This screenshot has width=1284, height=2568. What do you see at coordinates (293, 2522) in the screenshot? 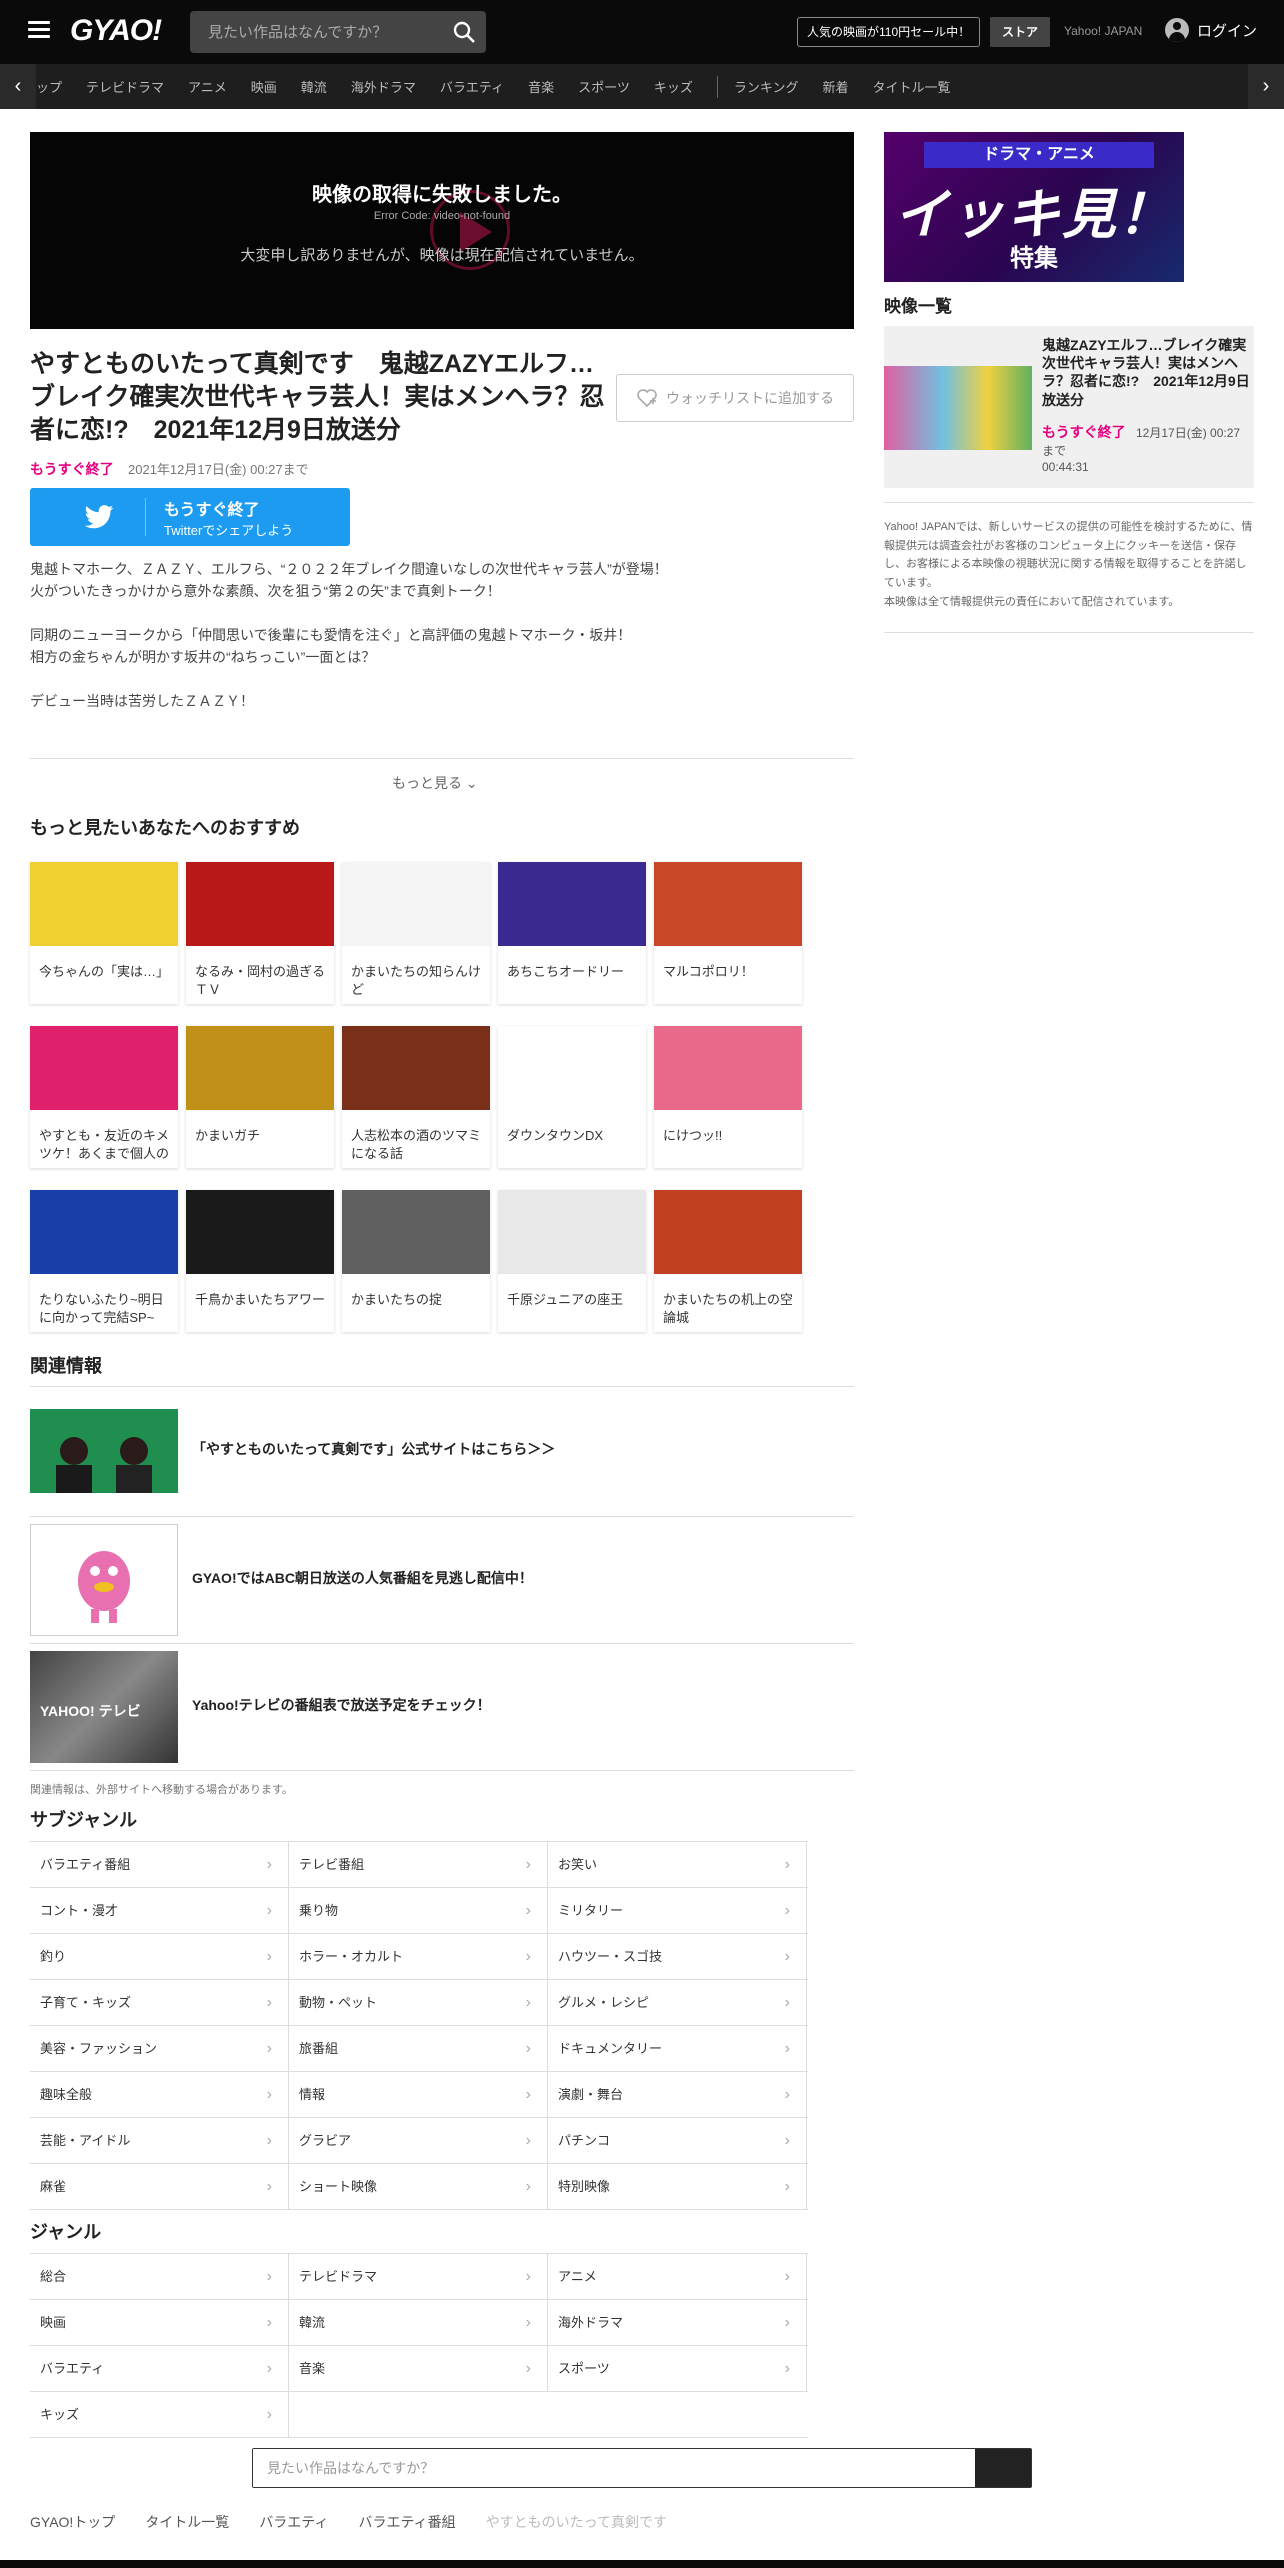
I see `breadcrumb-item: バラエティ` at bounding box center [293, 2522].